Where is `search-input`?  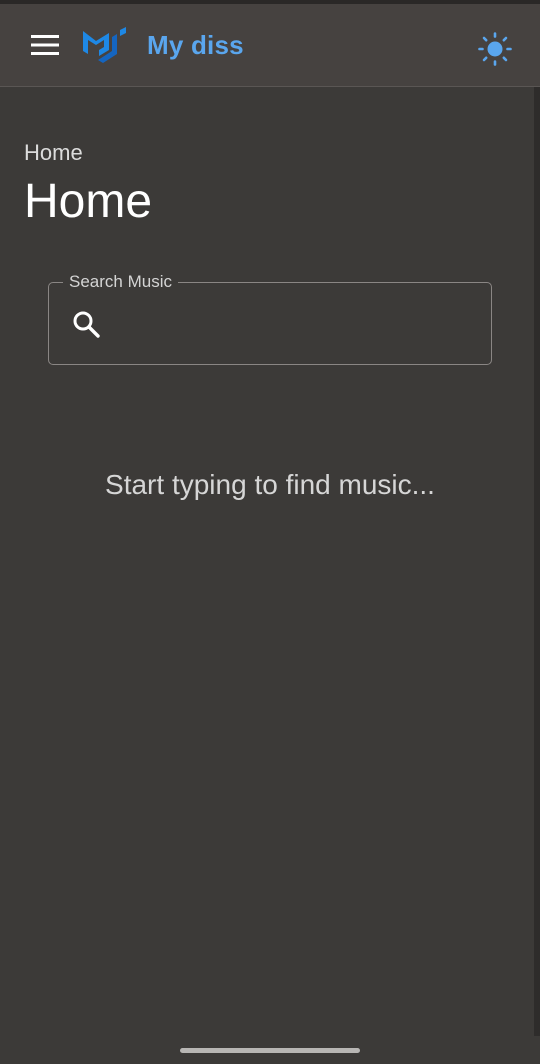 search-input is located at coordinates (295, 325).